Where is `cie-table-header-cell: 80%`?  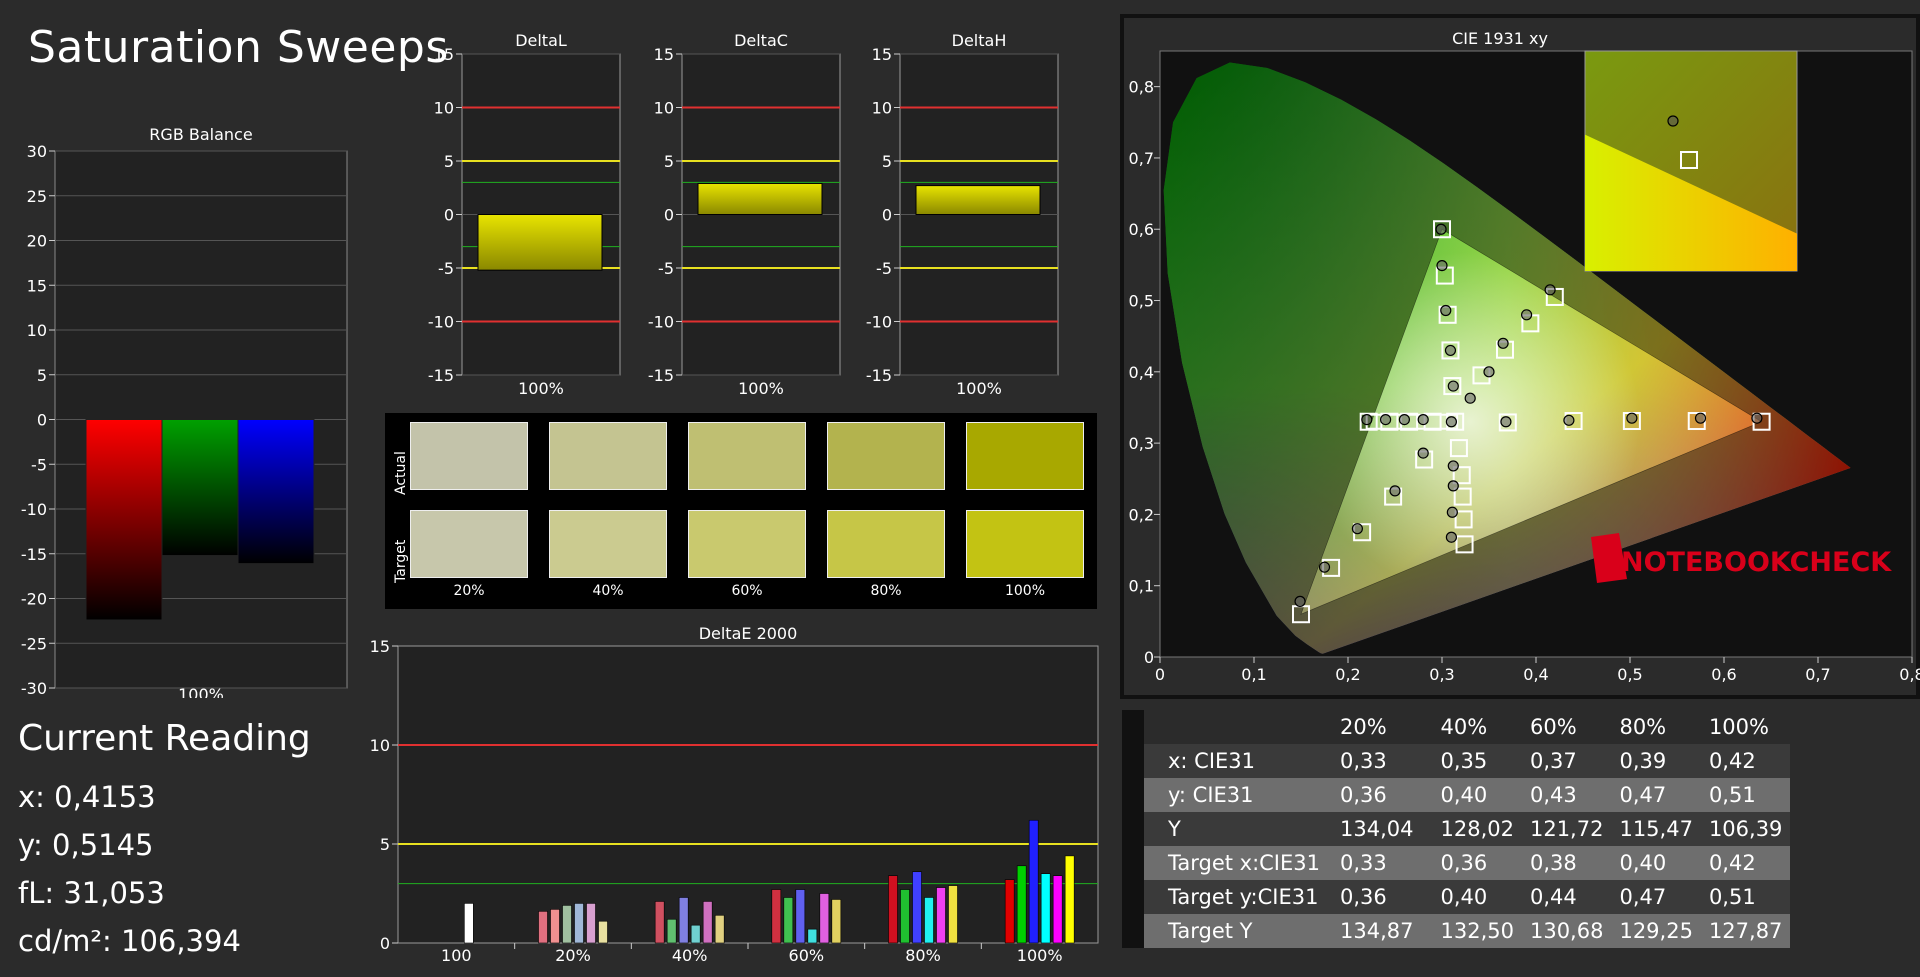 cie-table-header-cell: 80% is located at coordinates (1656, 727).